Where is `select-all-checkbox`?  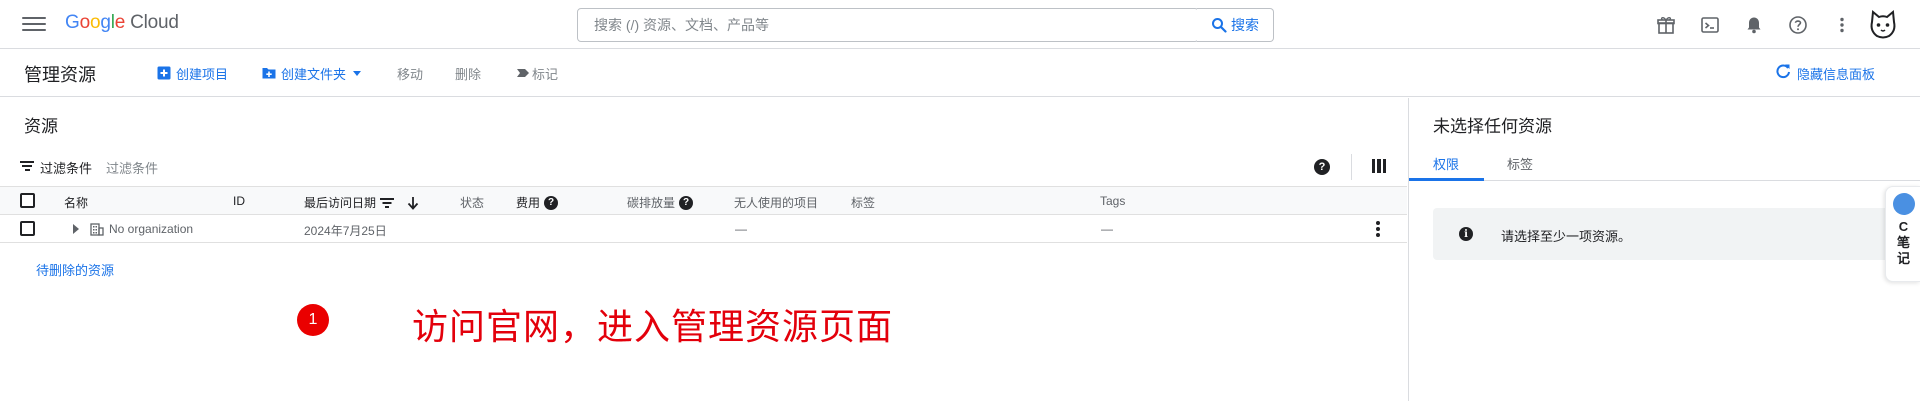
select-all-checkbox is located at coordinates (27, 200).